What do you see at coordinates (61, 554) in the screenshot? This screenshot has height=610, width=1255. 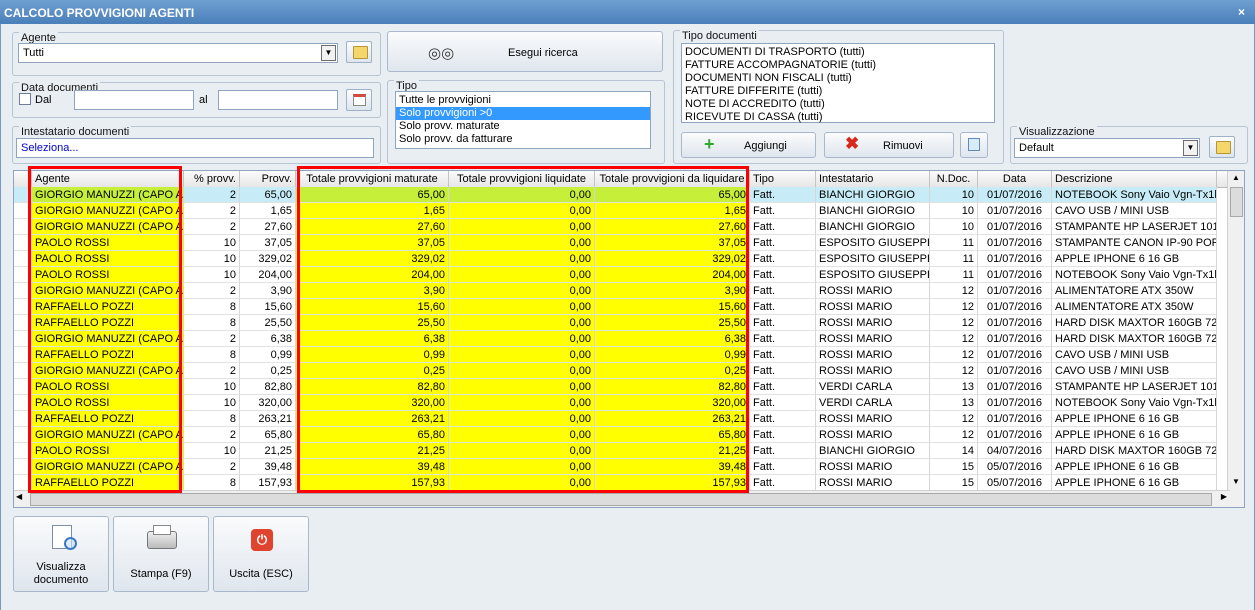 I see `view-document-button: Visualizza documento` at bounding box center [61, 554].